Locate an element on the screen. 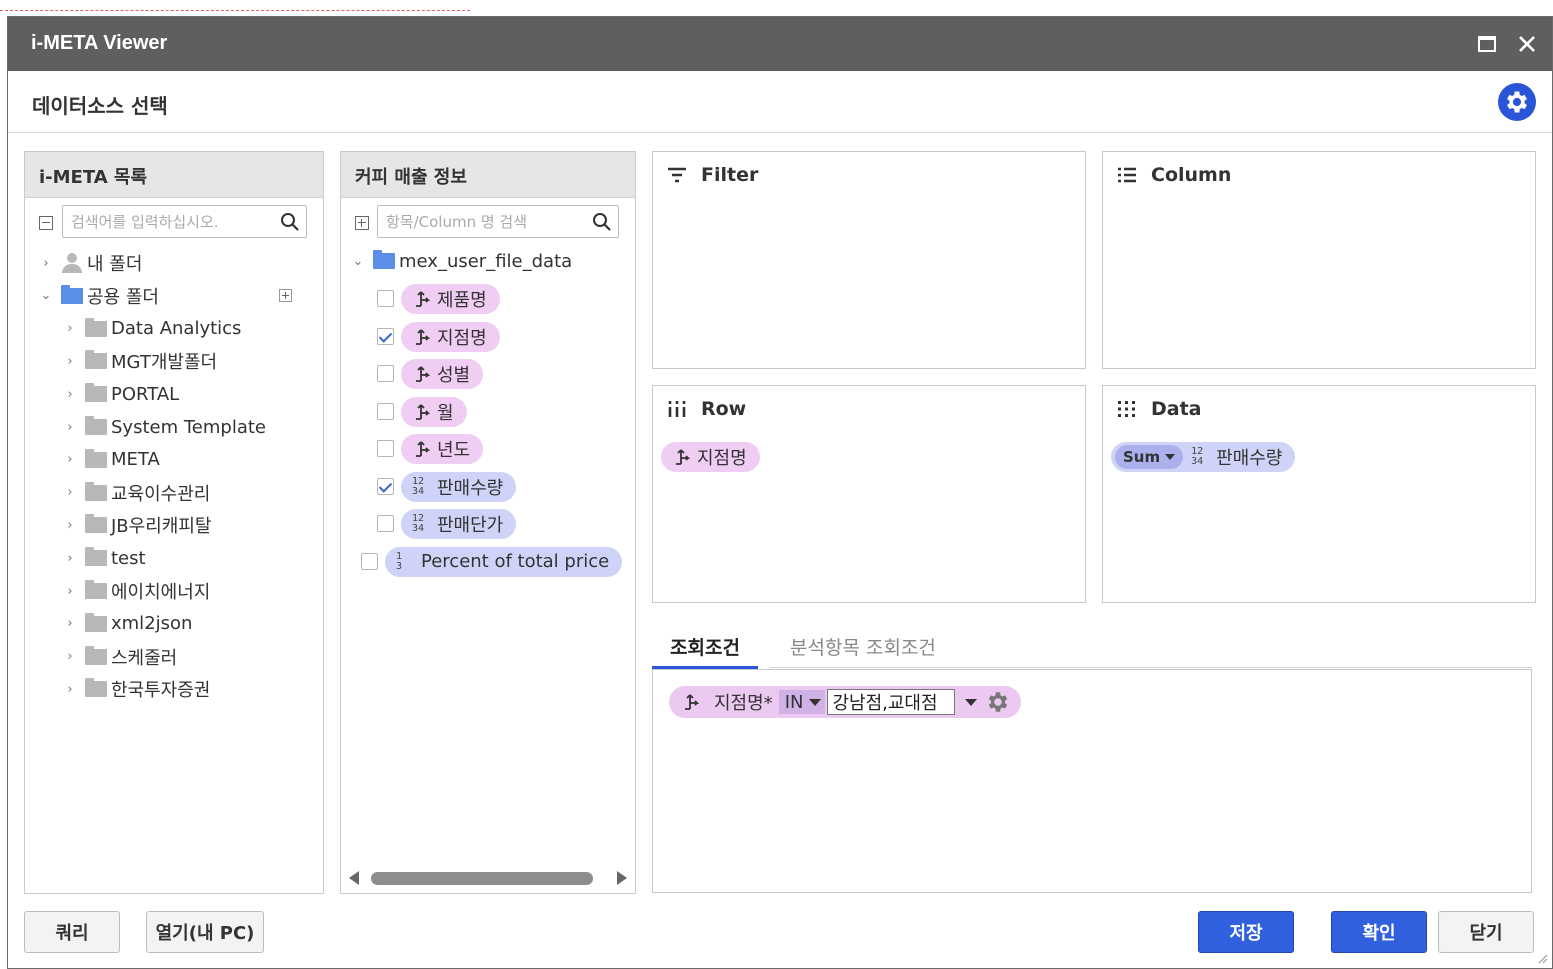  tree-item: › xml2json is located at coordinates (126, 624).